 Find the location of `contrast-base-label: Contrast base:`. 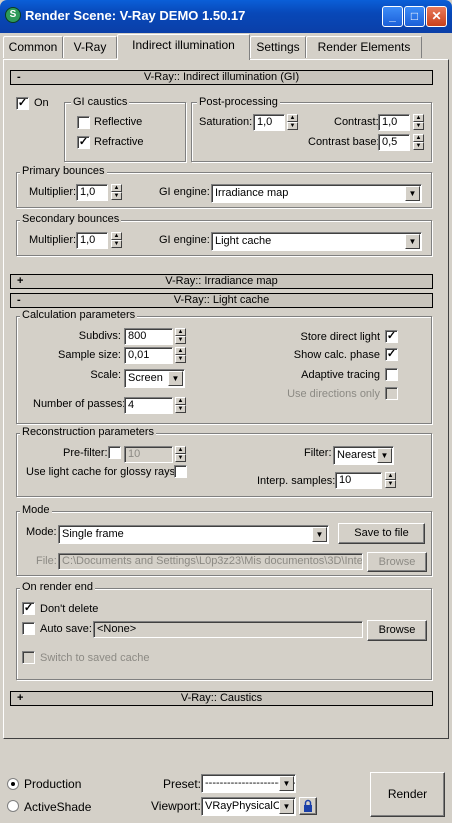

contrast-base-label: Contrast base: is located at coordinates (344, 142).